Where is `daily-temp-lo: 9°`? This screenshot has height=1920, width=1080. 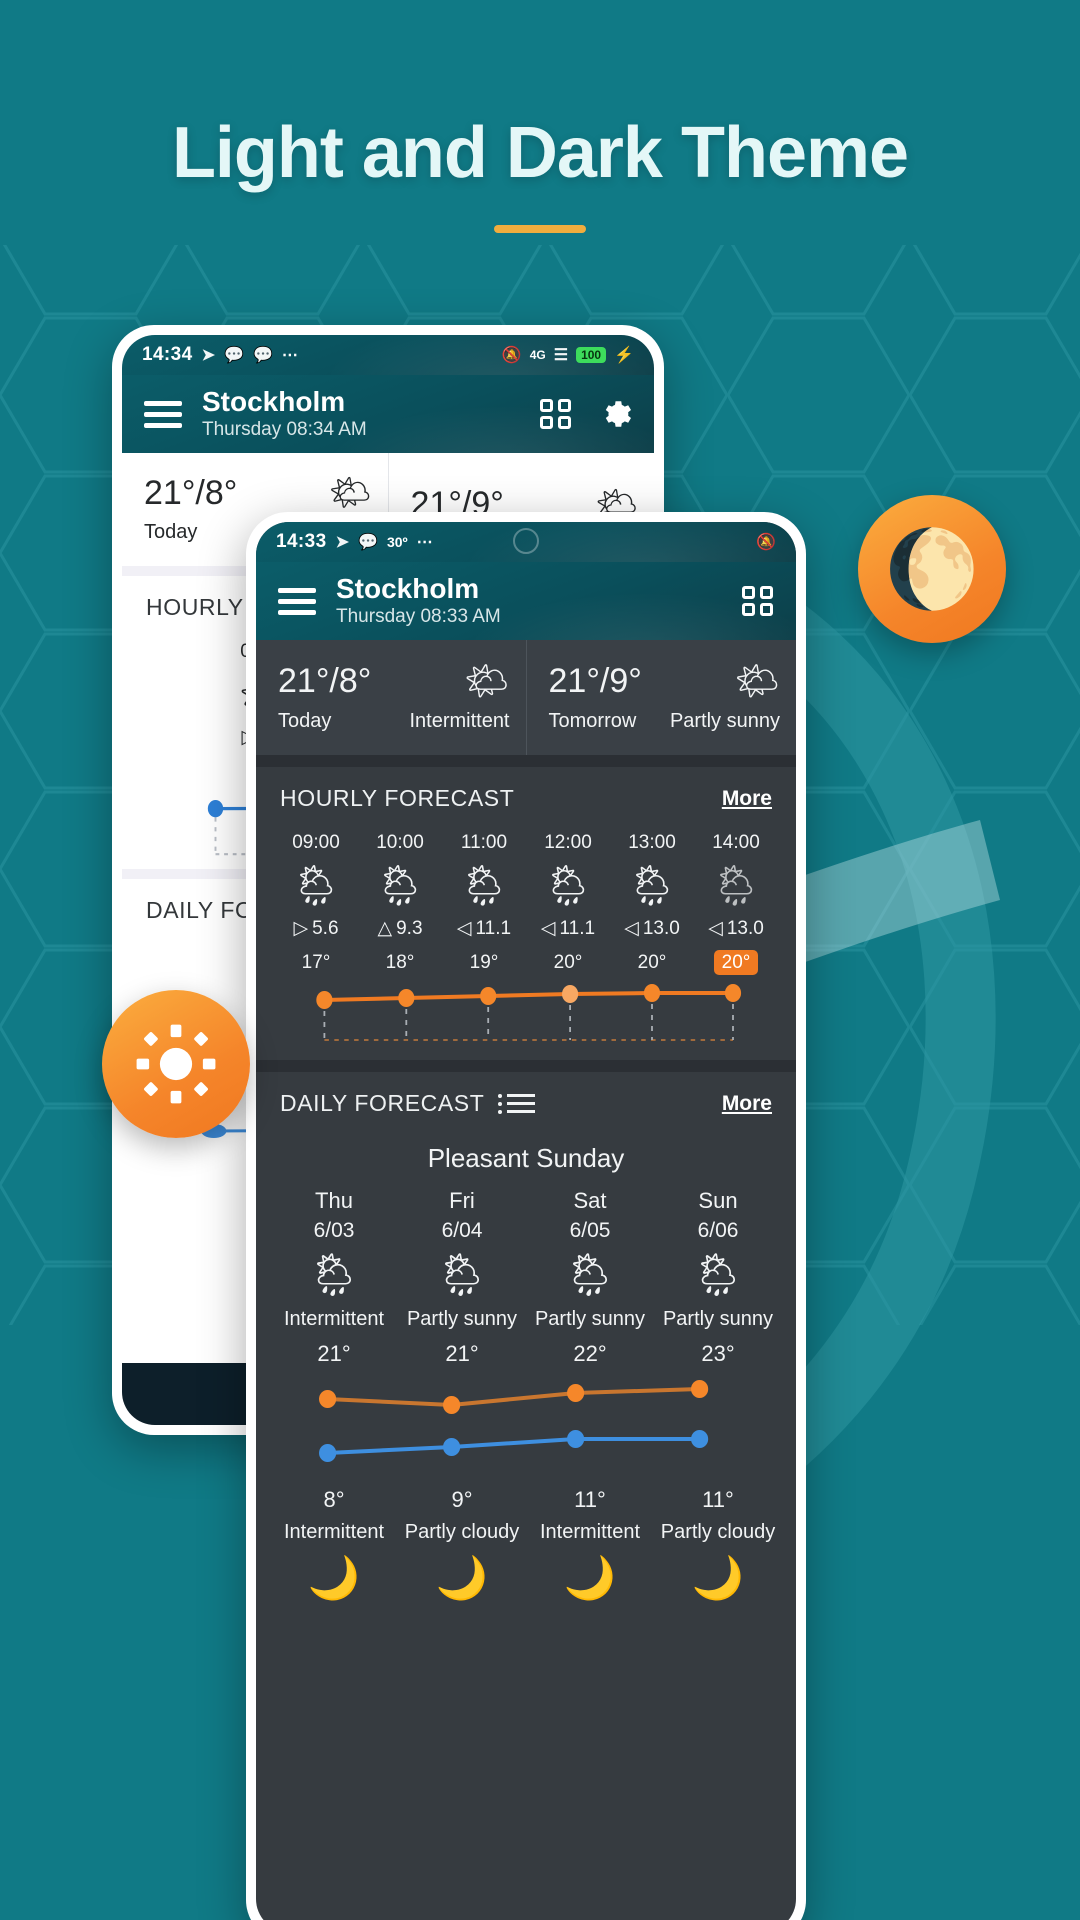 daily-temp-lo: 9° is located at coordinates (462, 1499).